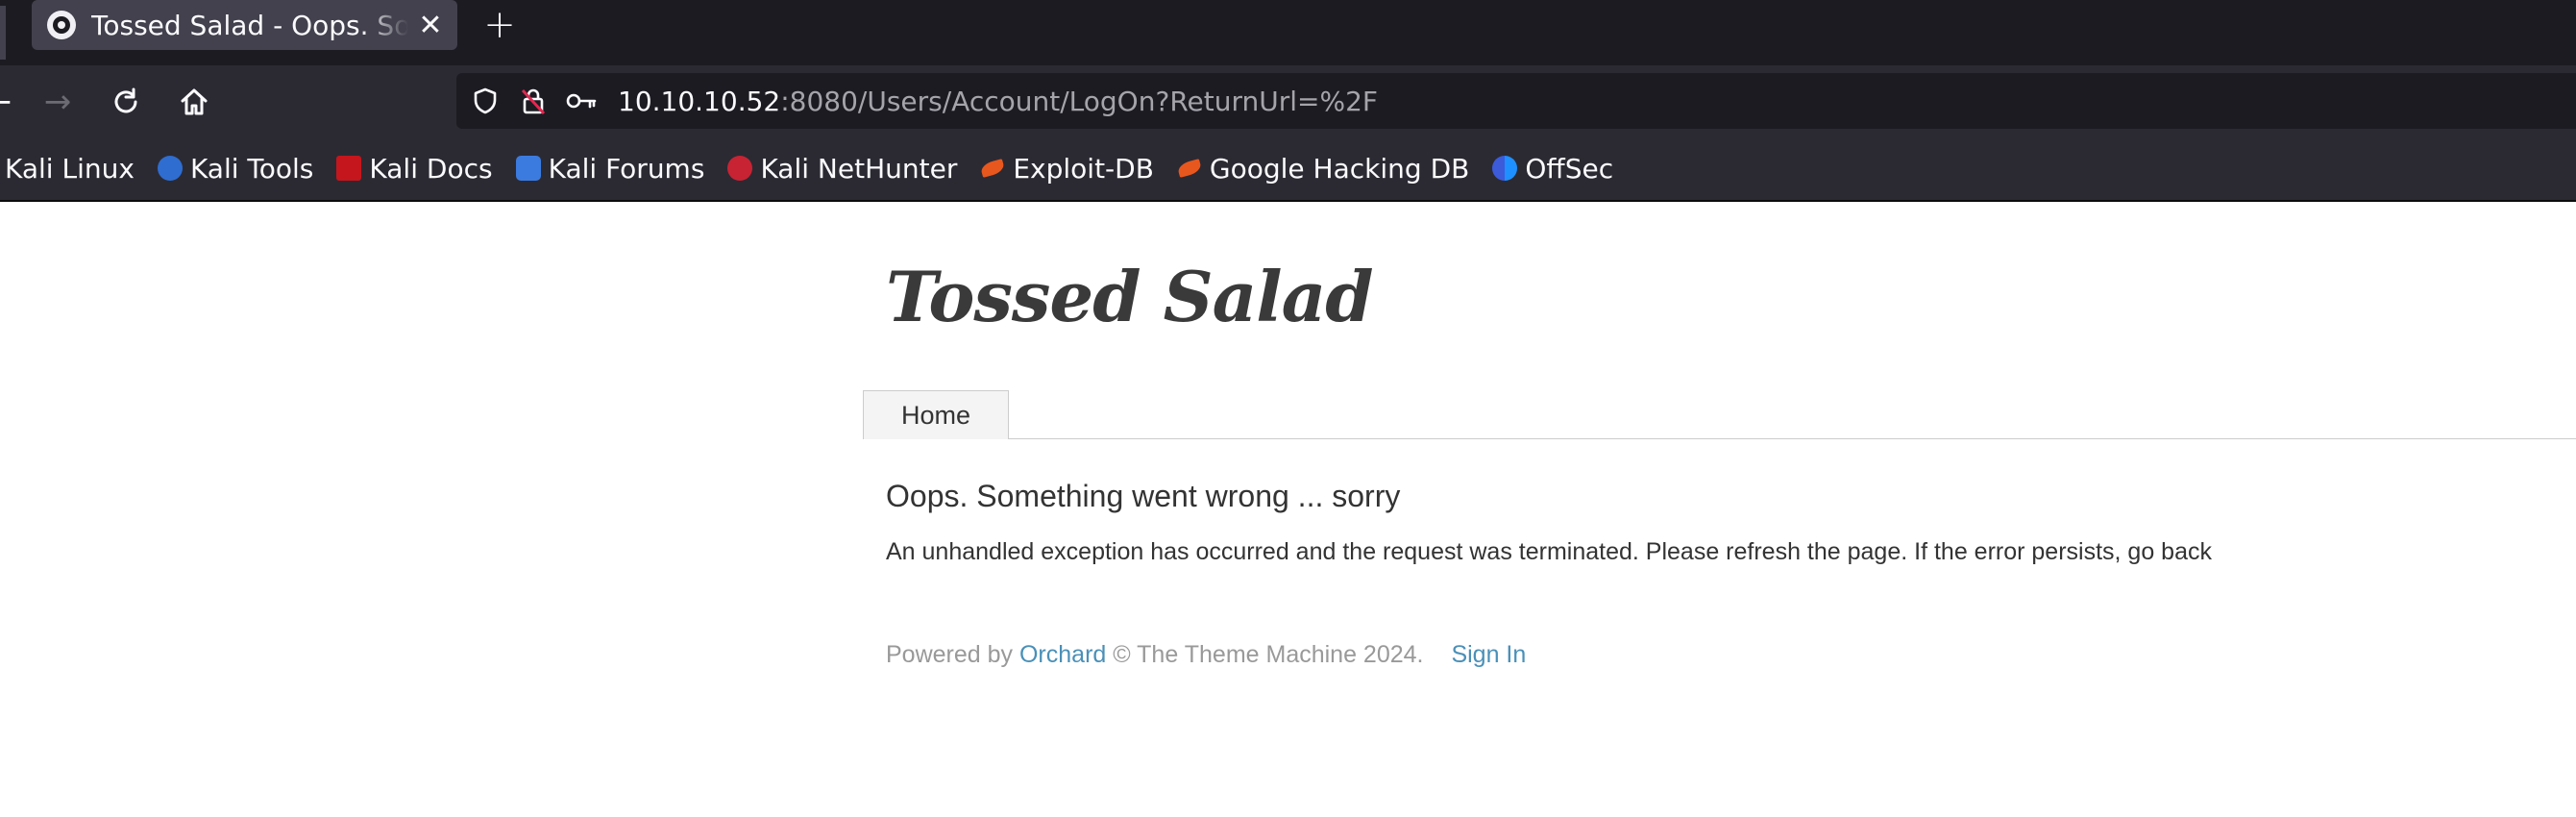 The height and width of the screenshot is (817, 2576). Describe the element at coordinates (1130, 296) in the screenshot. I see `site-title: Tossed Salad` at that location.